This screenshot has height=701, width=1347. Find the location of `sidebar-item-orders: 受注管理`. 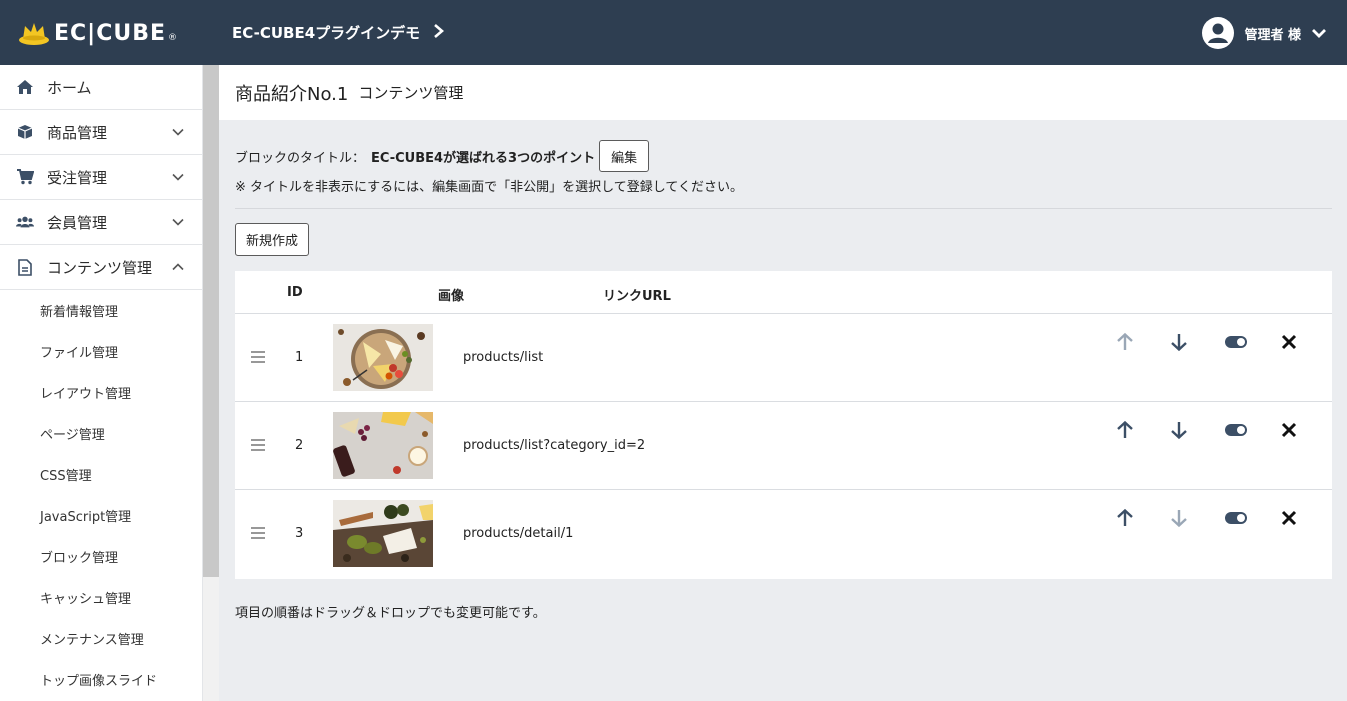

sidebar-item-orders: 受注管理 is located at coordinates (101, 177).